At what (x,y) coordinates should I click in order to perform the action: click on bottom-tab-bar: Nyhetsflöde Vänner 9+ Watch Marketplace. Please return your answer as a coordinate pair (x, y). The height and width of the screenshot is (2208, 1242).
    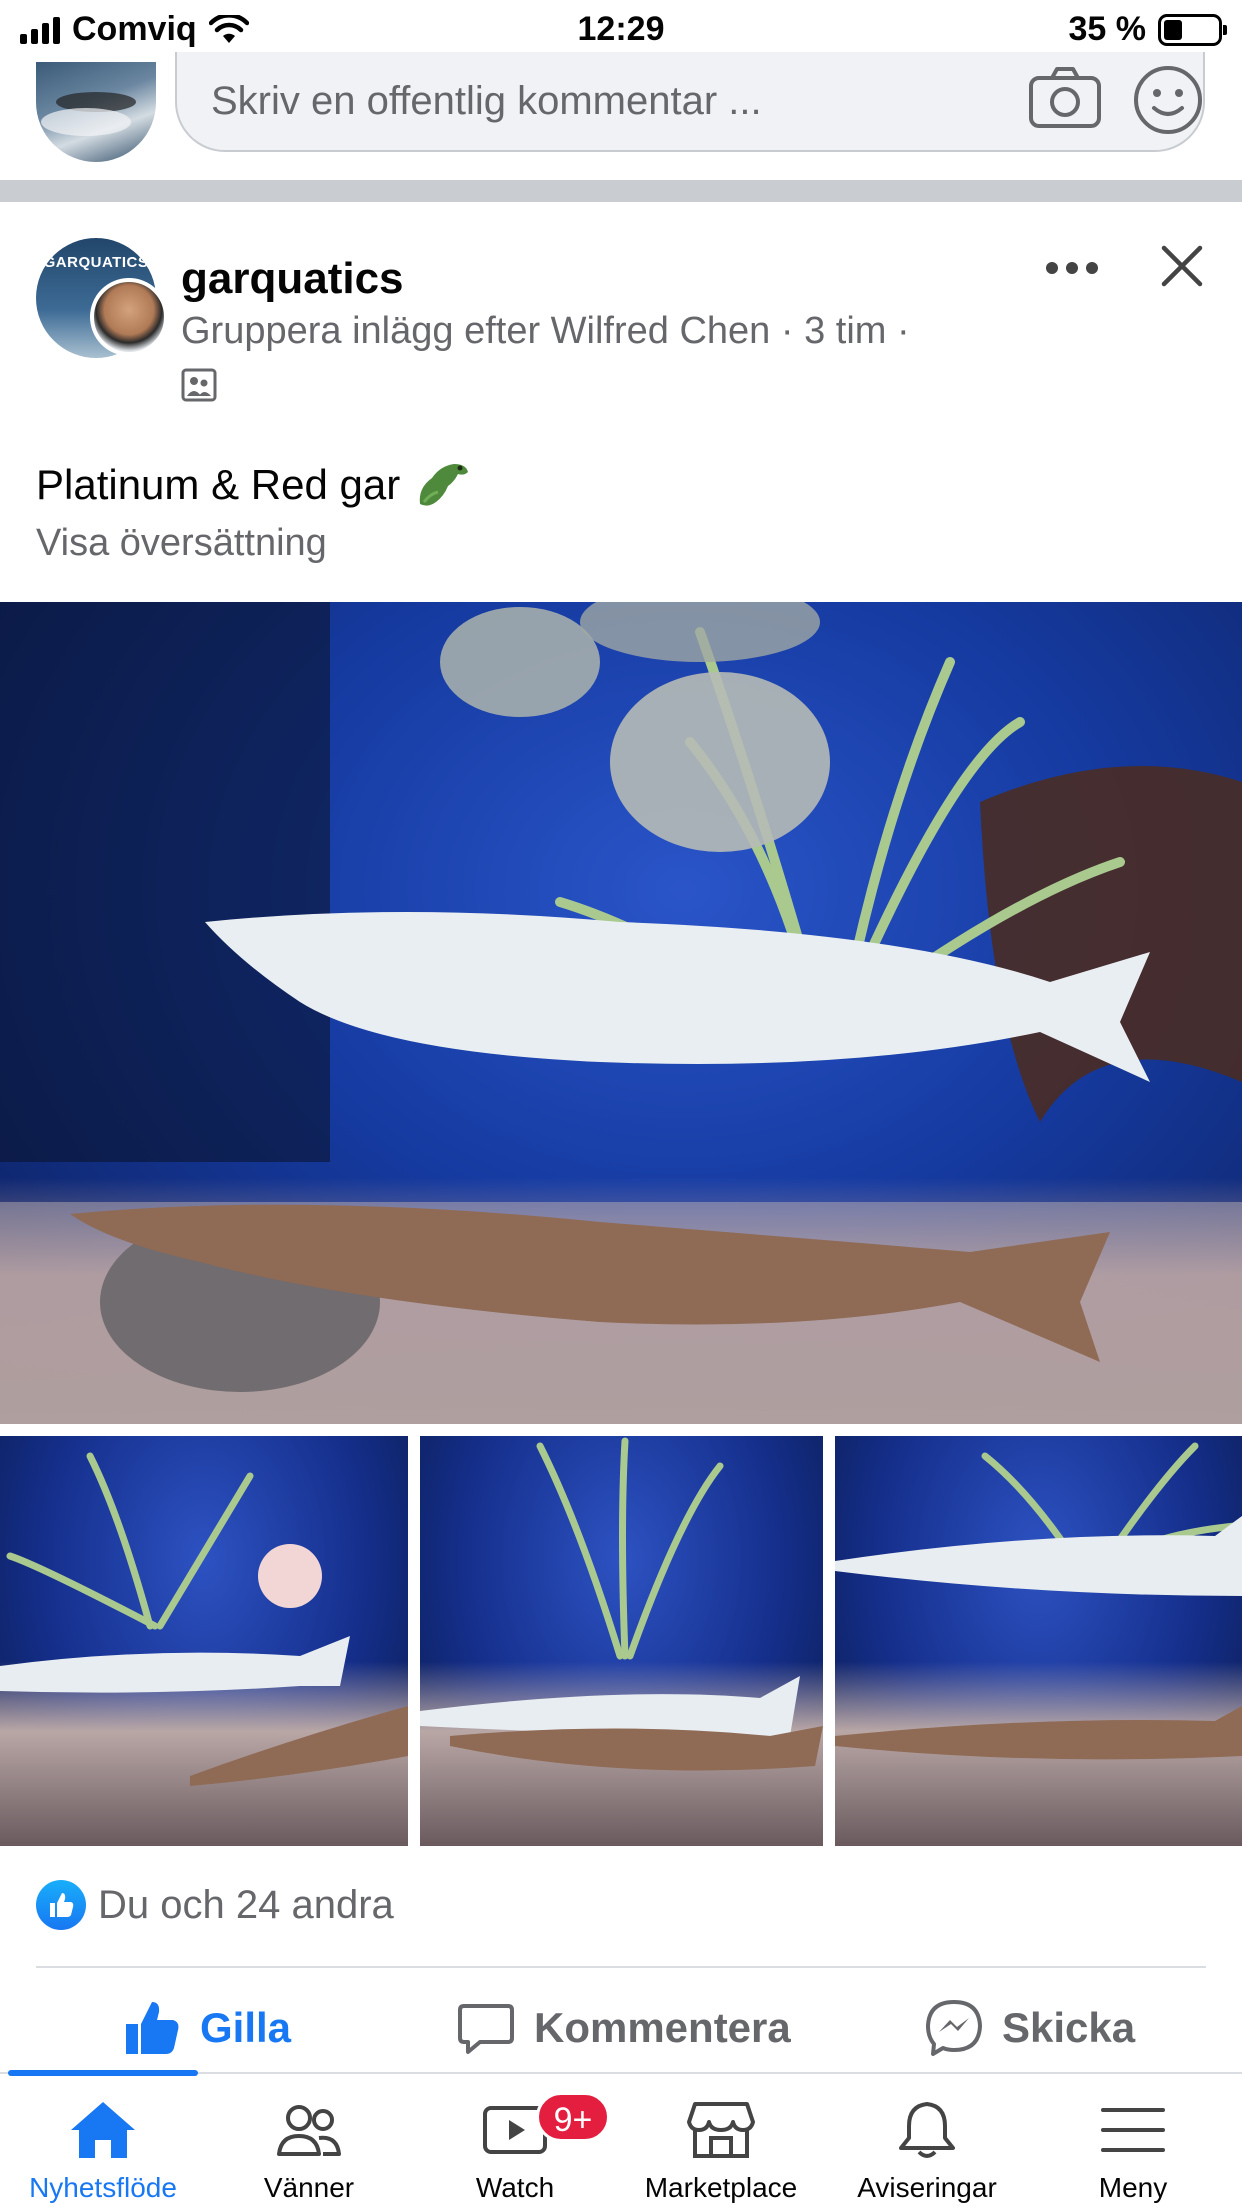
    Looking at the image, I should click on (621, 2139).